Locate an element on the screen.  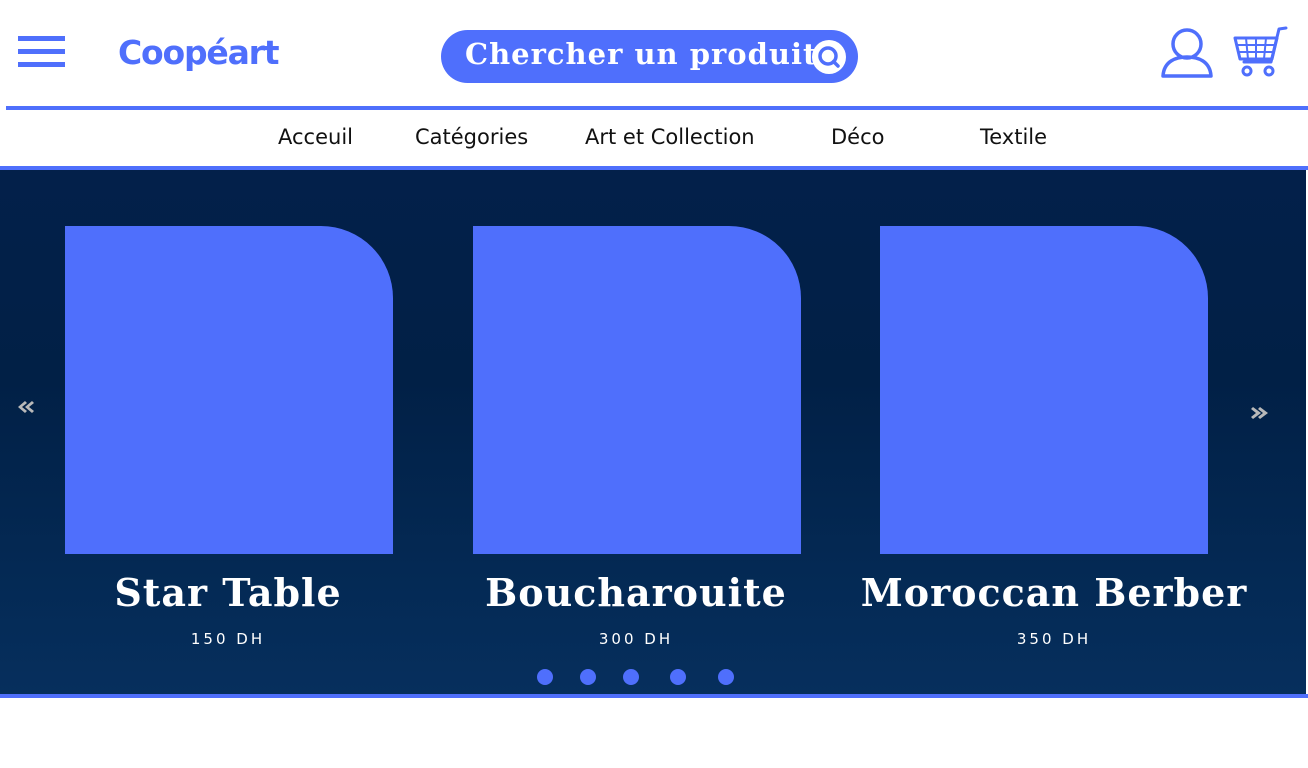
product-price: 300 DH is located at coordinates (636, 639).